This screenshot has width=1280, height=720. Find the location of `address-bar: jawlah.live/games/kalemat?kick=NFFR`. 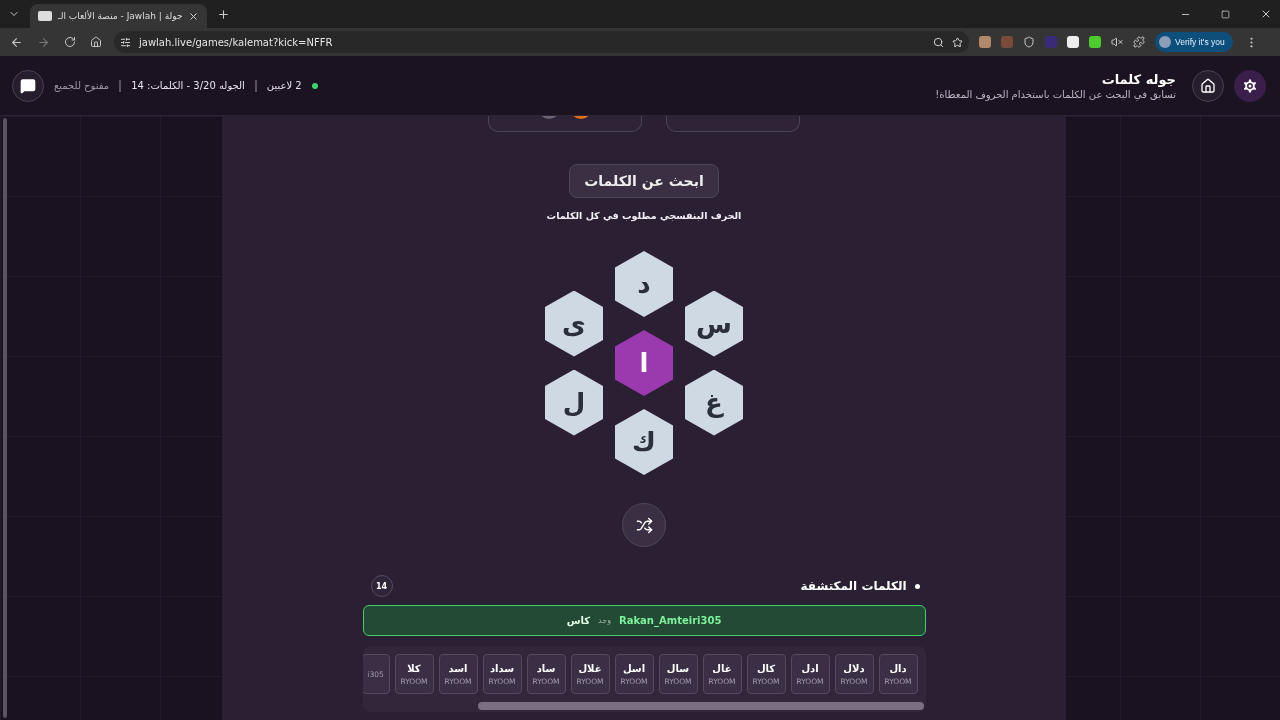

address-bar: jawlah.live/games/kalemat?kick=NFFR is located at coordinates (541, 42).